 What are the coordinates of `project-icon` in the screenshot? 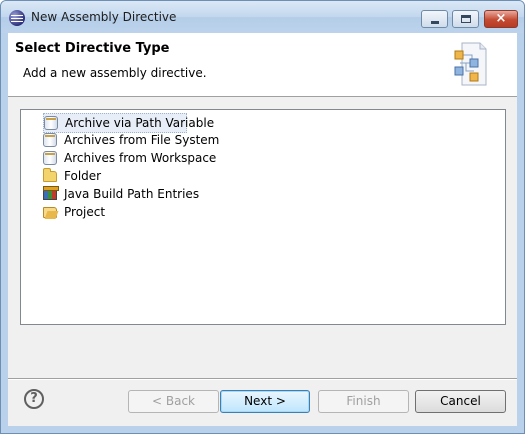 It's located at (50, 212).